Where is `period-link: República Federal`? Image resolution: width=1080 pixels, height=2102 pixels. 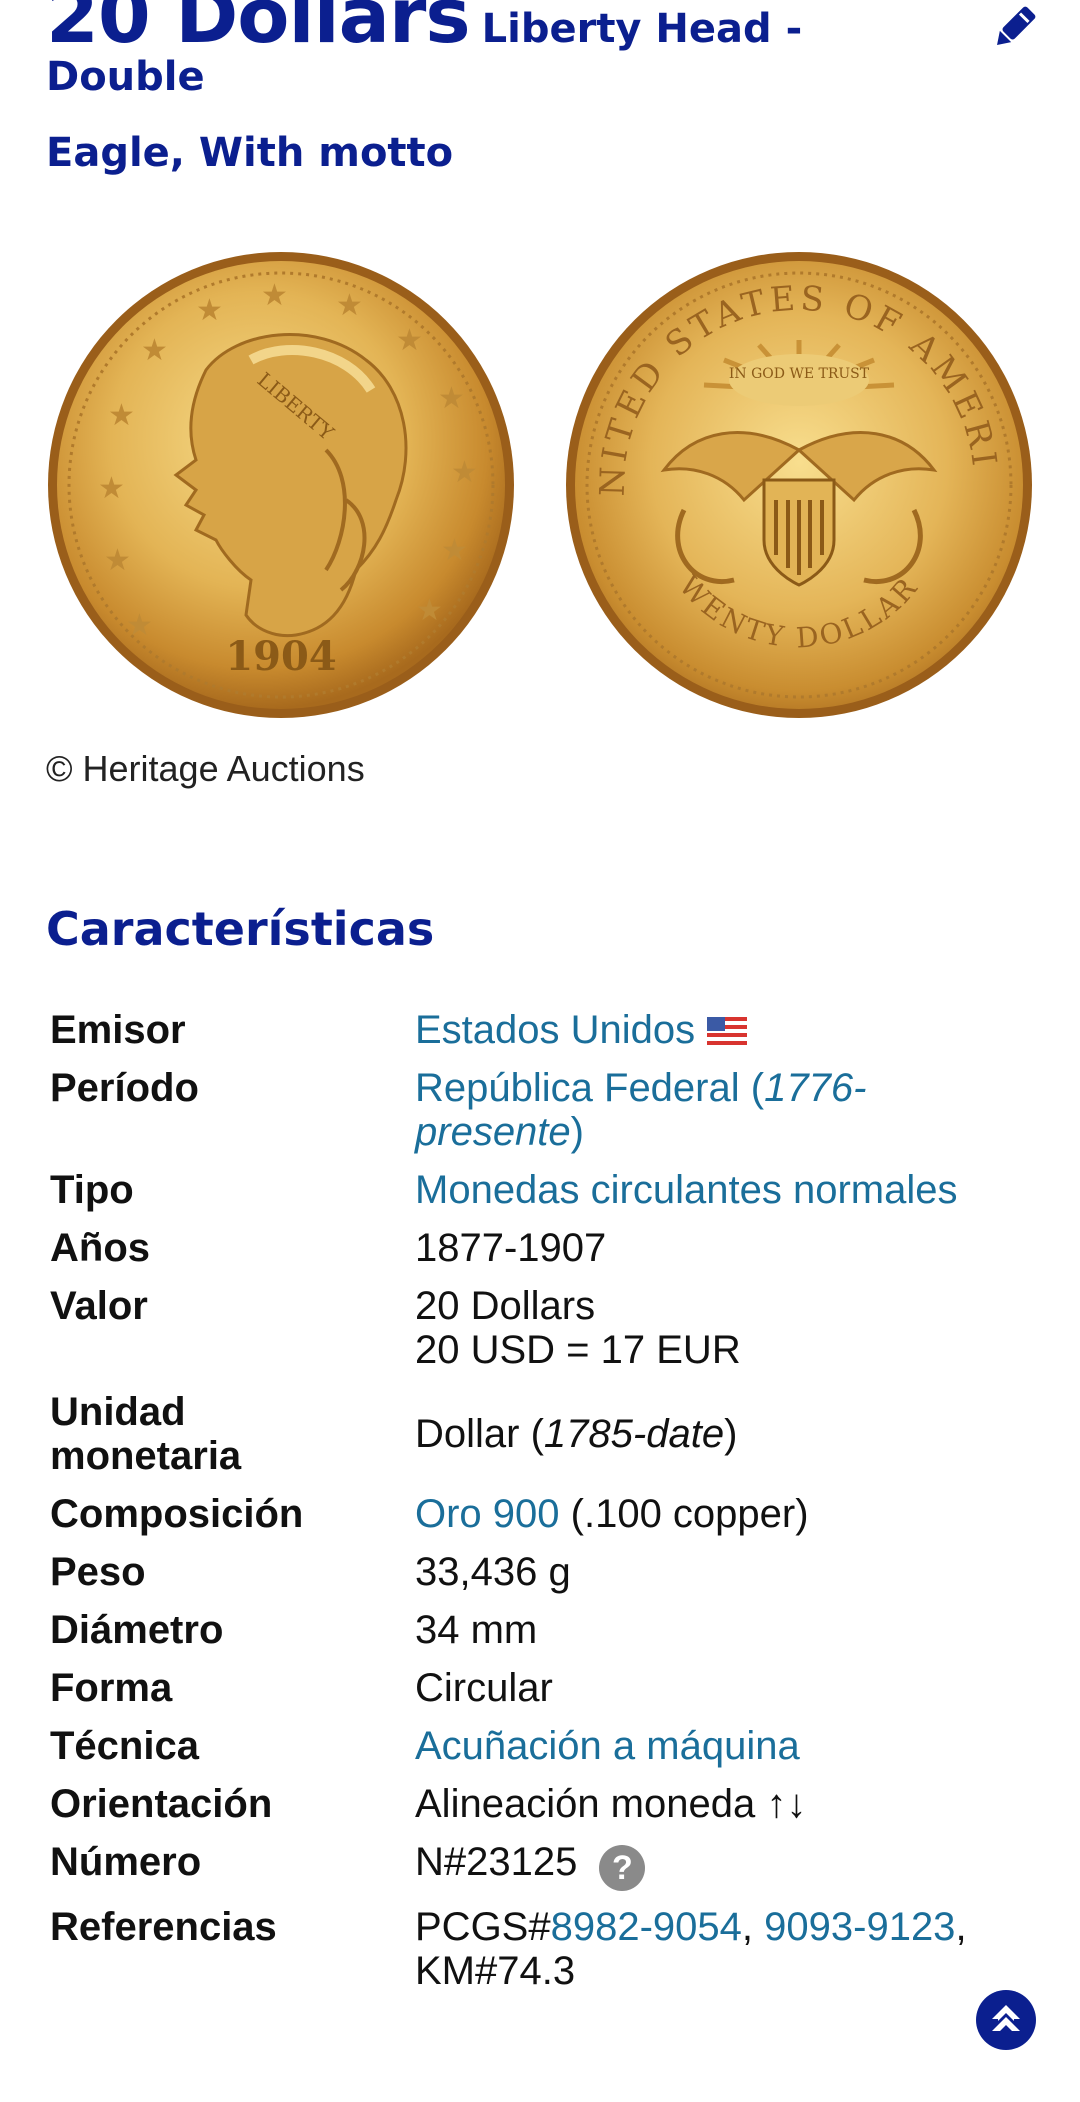 period-link: República Federal is located at coordinates (577, 1088).